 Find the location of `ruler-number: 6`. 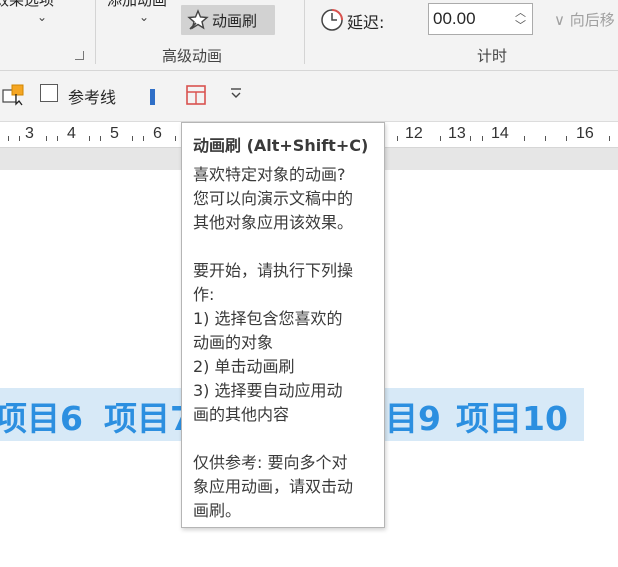

ruler-number: 6 is located at coordinates (157, 133).